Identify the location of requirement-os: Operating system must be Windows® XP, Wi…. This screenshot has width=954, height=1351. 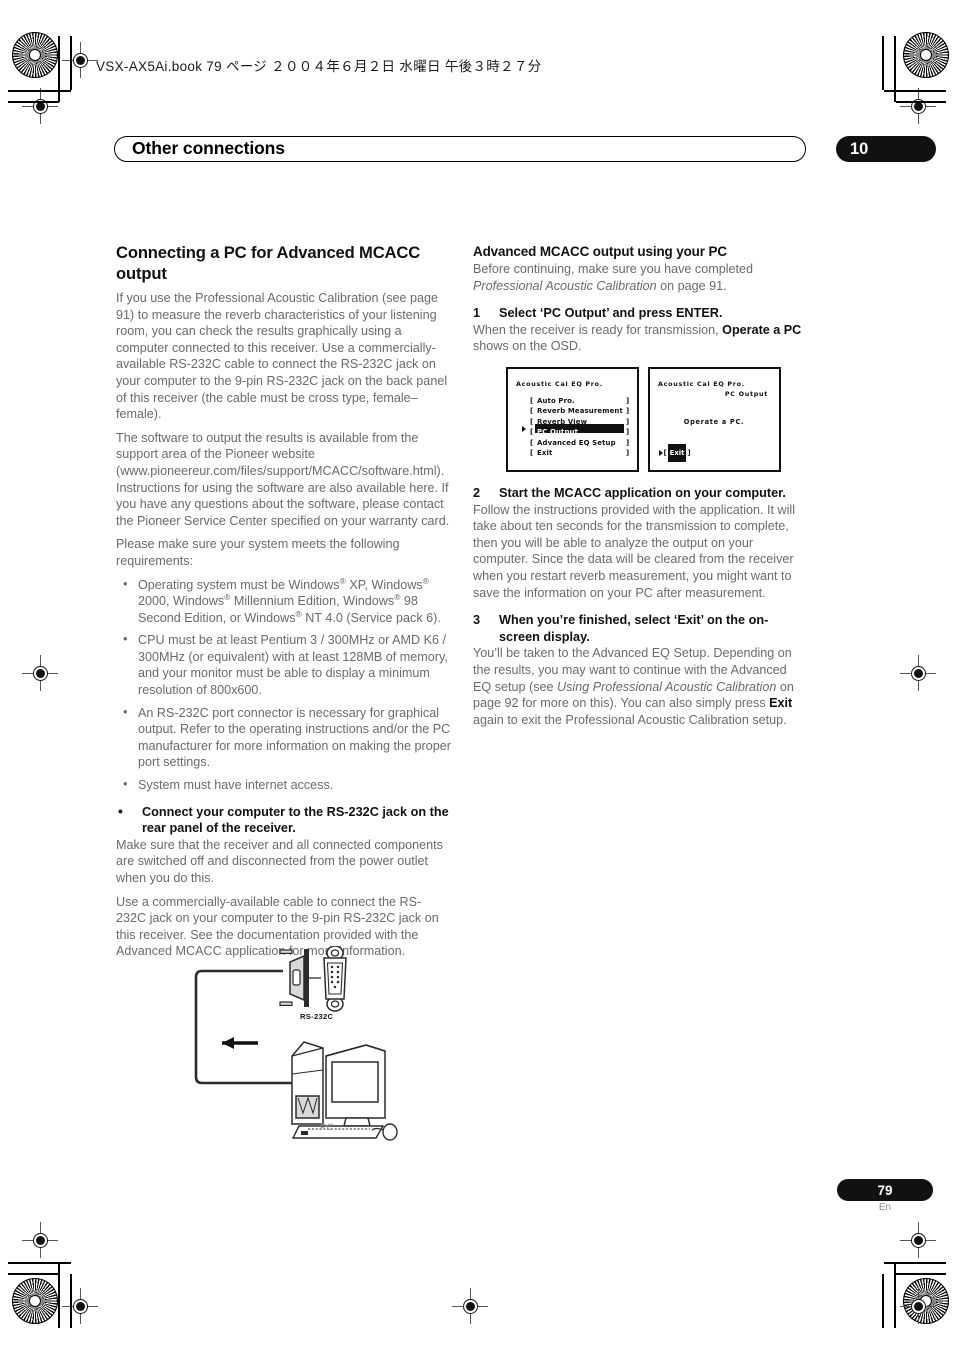
(289, 600).